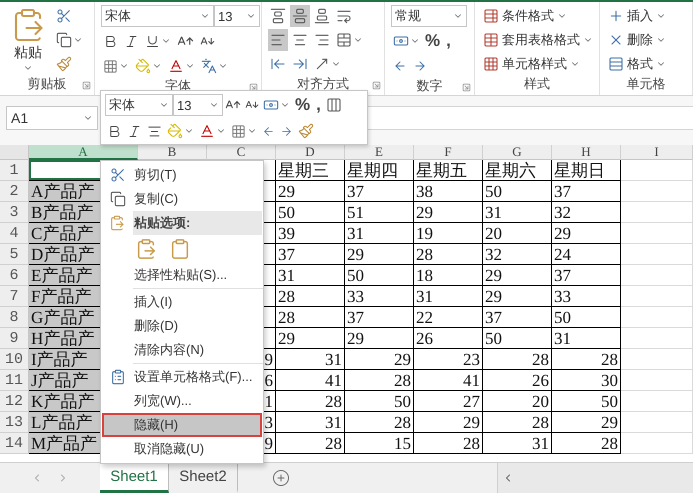 The width and height of the screenshot is (693, 493). I want to click on horizontal-align-button, so click(278, 40).